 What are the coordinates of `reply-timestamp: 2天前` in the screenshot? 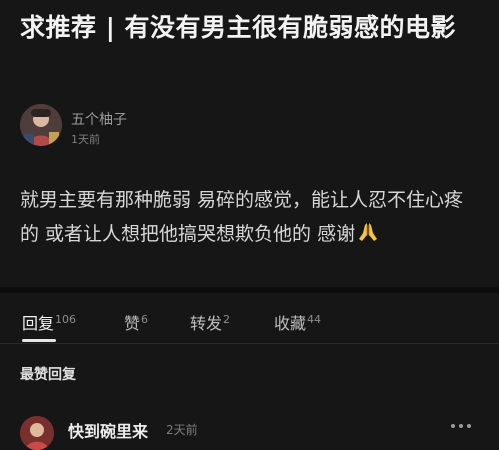 It's located at (182, 430).